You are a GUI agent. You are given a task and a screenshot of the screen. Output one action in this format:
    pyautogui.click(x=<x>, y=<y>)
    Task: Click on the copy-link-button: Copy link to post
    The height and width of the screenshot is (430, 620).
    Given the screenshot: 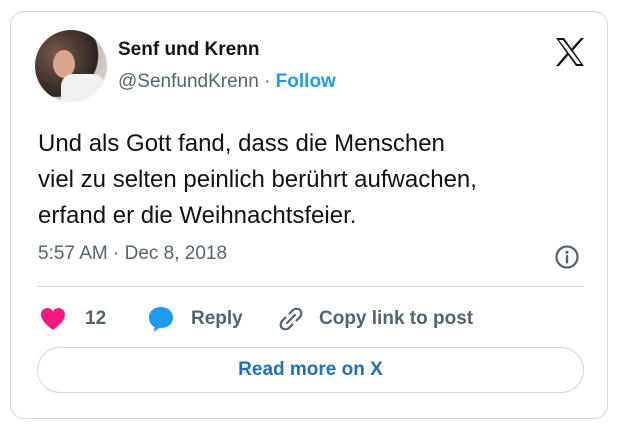 What is the action you would take?
    pyautogui.click(x=375, y=319)
    